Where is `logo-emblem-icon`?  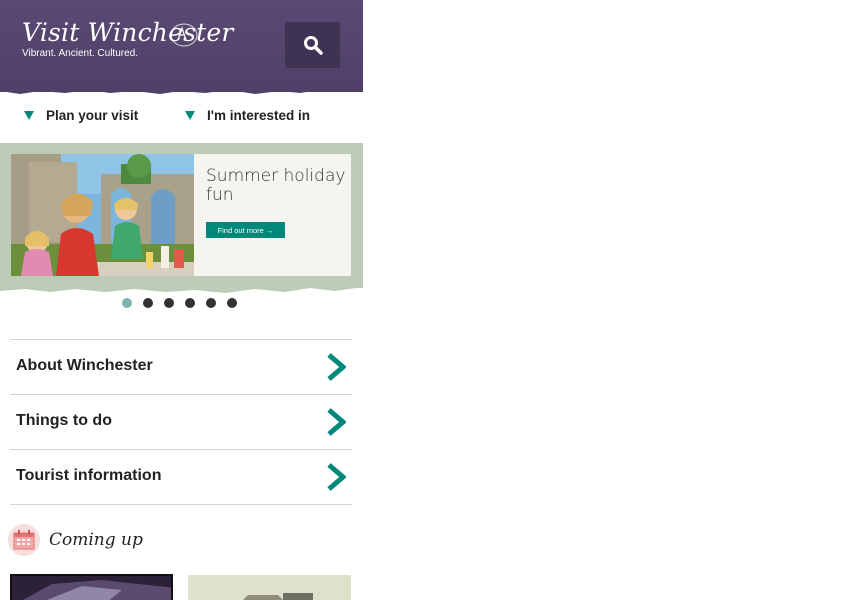
logo-emblem-icon is located at coordinates (184, 35).